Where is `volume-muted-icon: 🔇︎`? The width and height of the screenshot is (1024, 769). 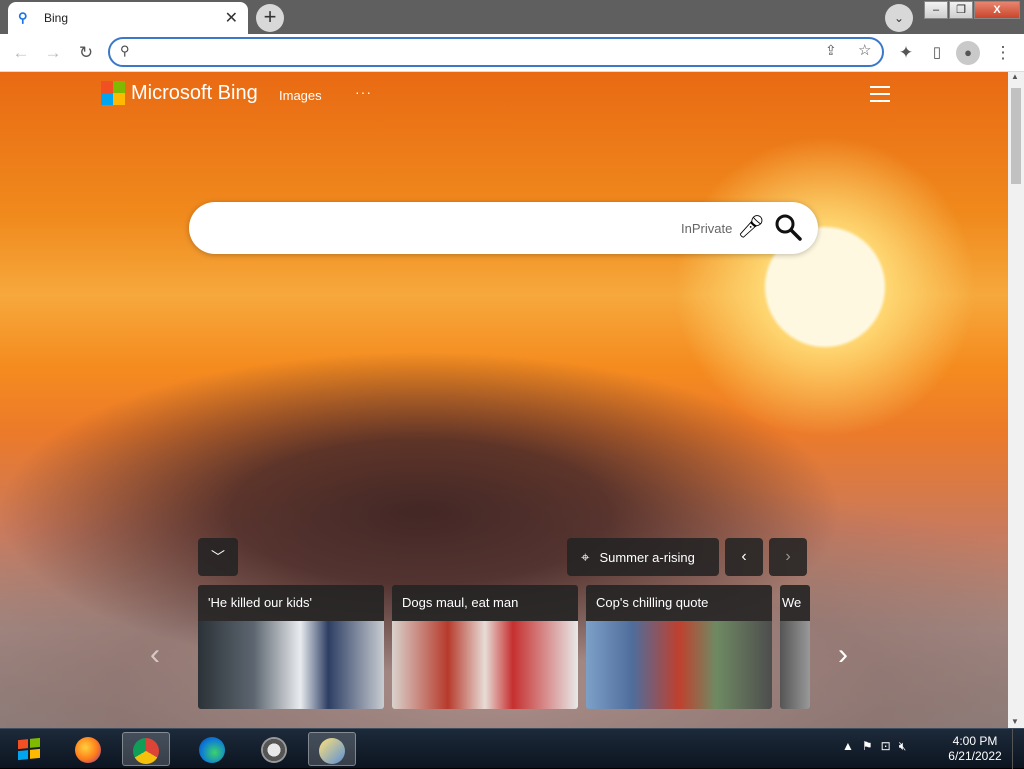
volume-muted-icon: 🔇︎ is located at coordinates (903, 746).